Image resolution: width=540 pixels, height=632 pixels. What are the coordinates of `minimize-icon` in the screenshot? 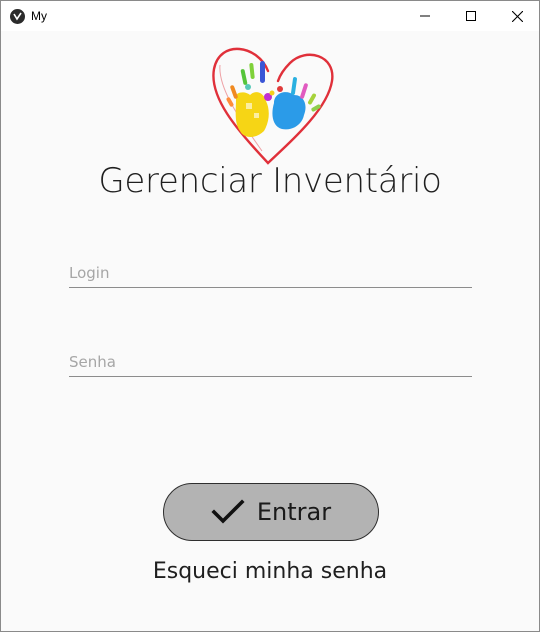 It's located at (425, 16).